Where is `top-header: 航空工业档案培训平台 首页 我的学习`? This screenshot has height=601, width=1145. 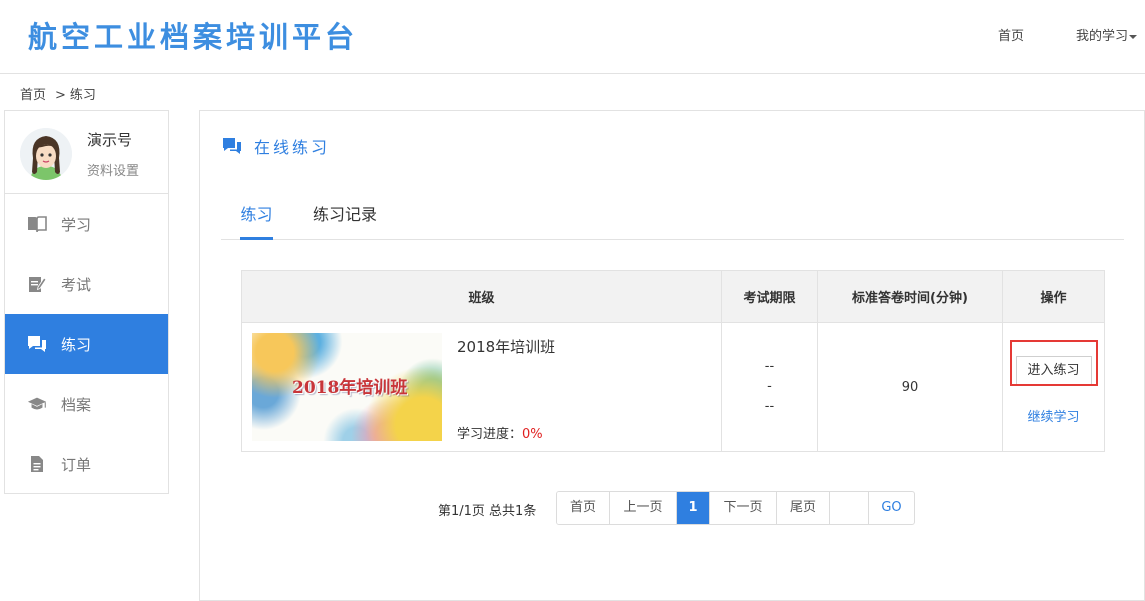 top-header: 航空工业档案培训平台 首页 我的学习 is located at coordinates (572, 37).